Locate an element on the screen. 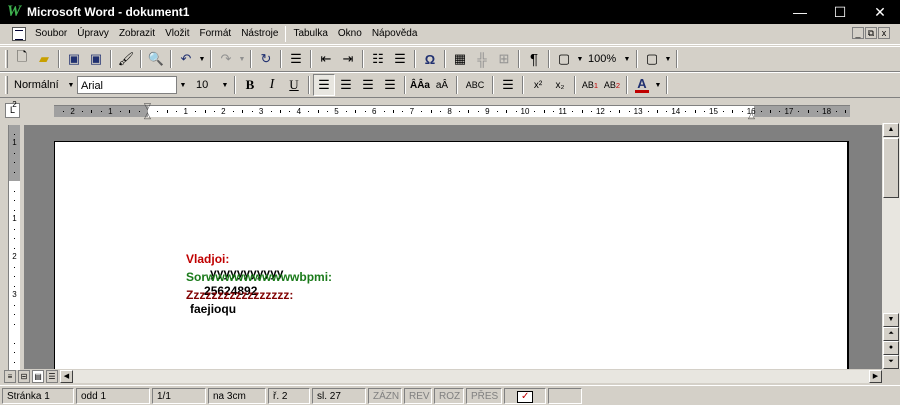 Image resolution: width=900 pixels, height=405 pixels. font-color-icon: A is located at coordinates (642, 85).